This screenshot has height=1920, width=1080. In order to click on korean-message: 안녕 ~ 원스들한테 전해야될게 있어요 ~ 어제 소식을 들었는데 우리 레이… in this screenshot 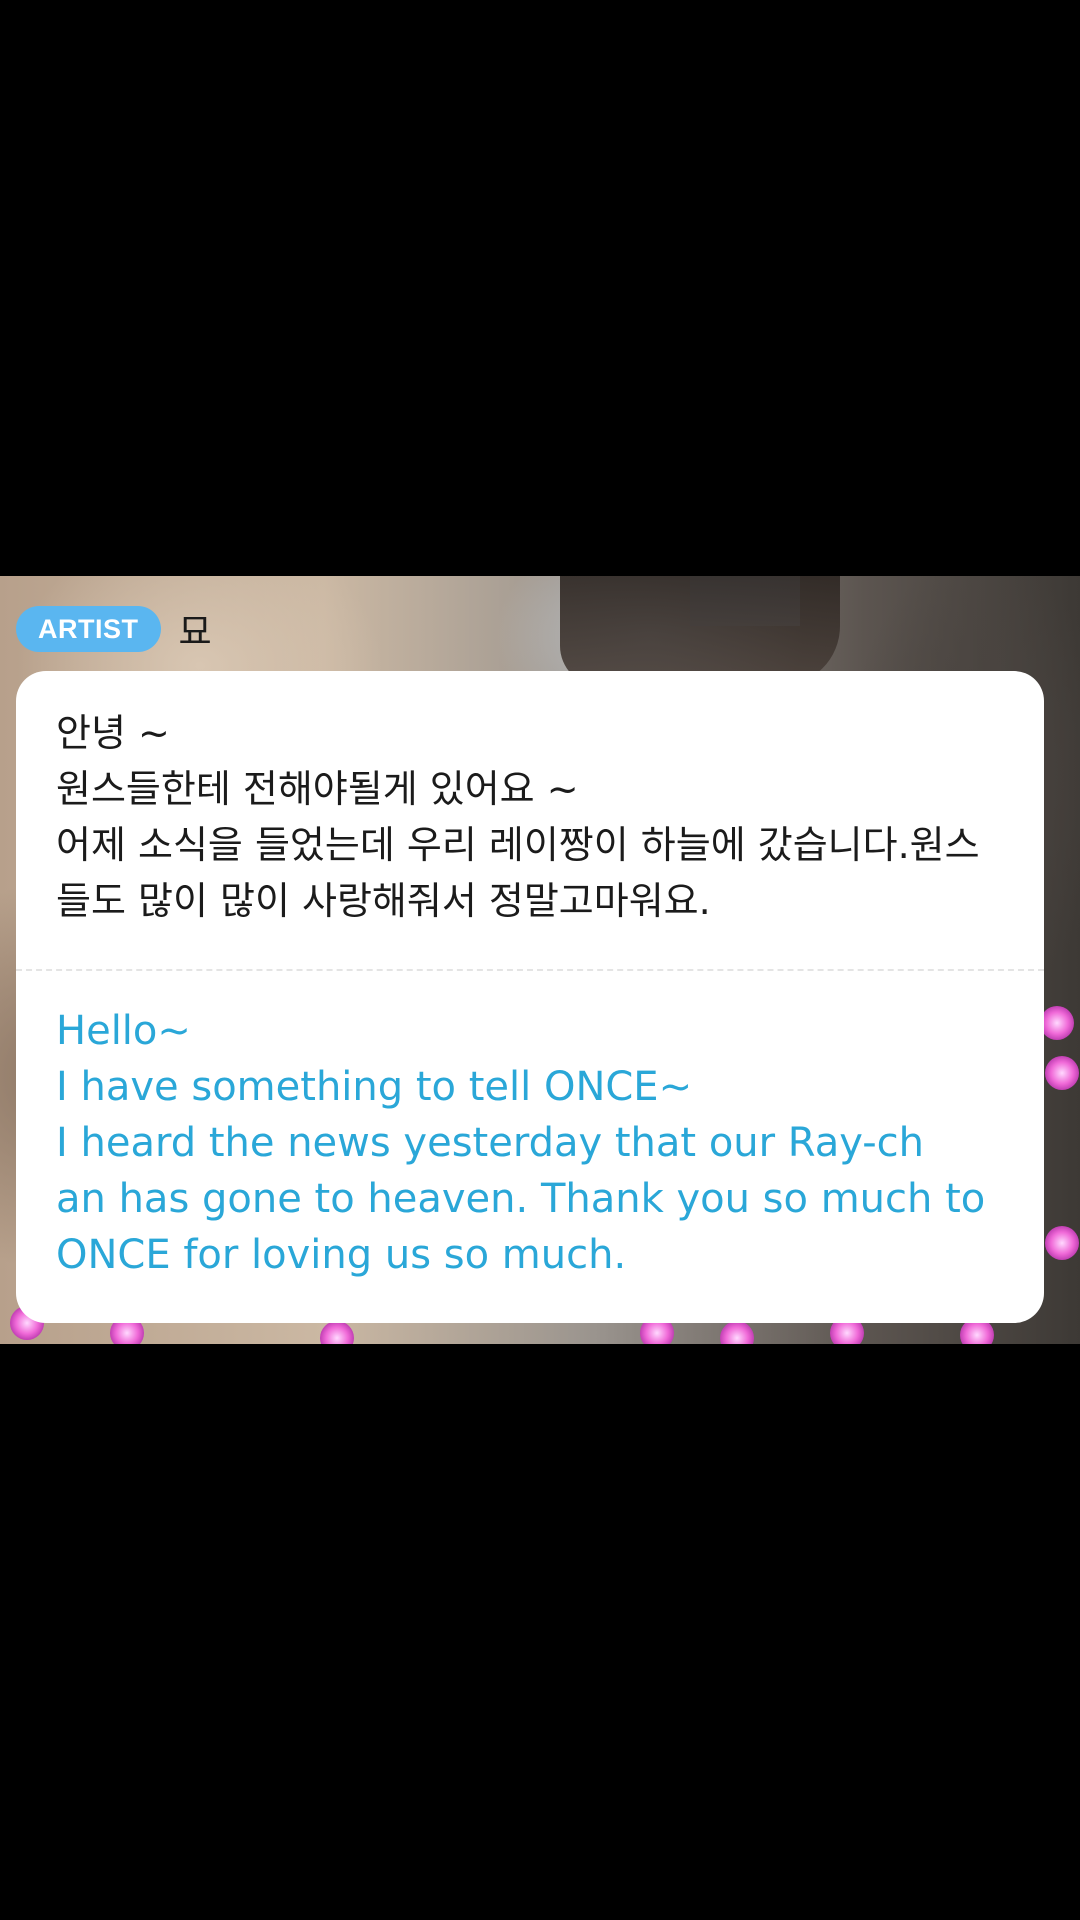, I will do `click(536, 817)`.